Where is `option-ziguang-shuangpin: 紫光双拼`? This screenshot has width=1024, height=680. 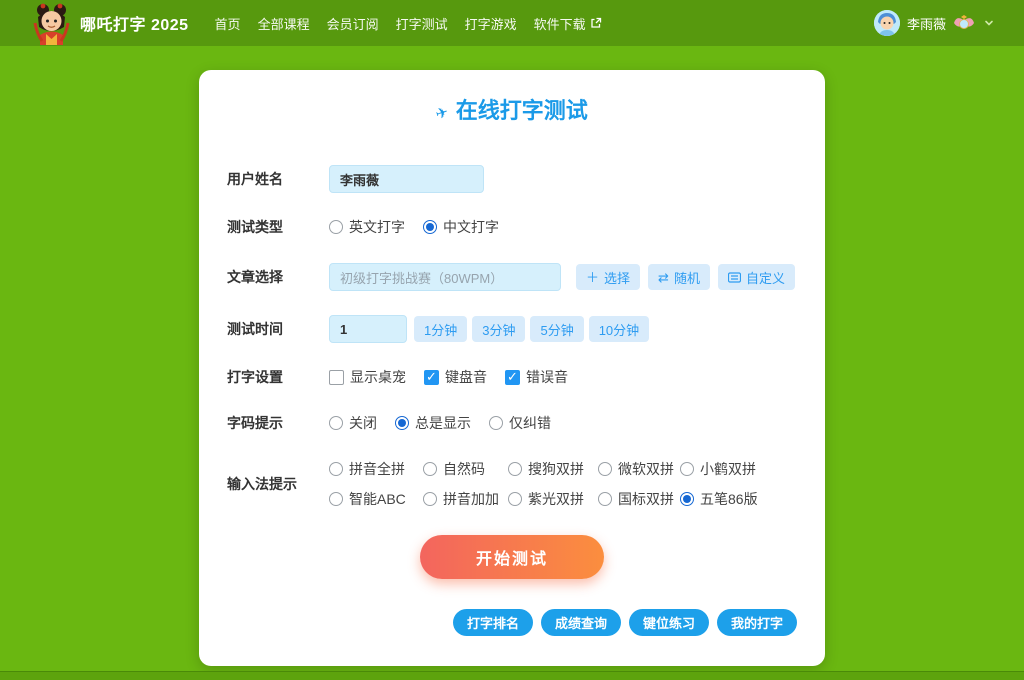
option-ziguang-shuangpin: 紫光双拼 is located at coordinates (553, 499).